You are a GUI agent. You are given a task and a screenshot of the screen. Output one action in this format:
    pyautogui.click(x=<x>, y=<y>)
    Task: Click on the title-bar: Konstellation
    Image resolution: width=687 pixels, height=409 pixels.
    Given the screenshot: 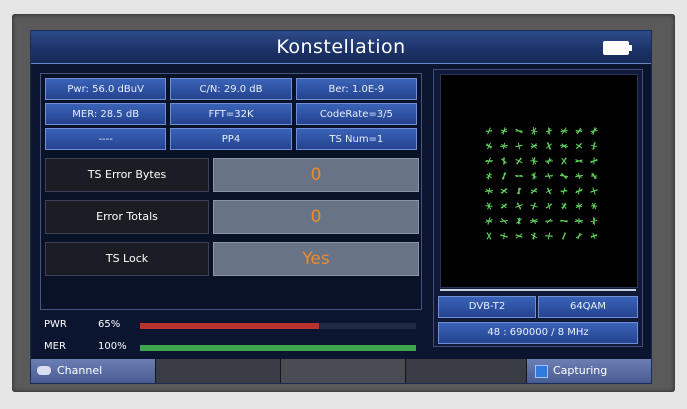 What is the action you would take?
    pyautogui.click(x=341, y=47)
    